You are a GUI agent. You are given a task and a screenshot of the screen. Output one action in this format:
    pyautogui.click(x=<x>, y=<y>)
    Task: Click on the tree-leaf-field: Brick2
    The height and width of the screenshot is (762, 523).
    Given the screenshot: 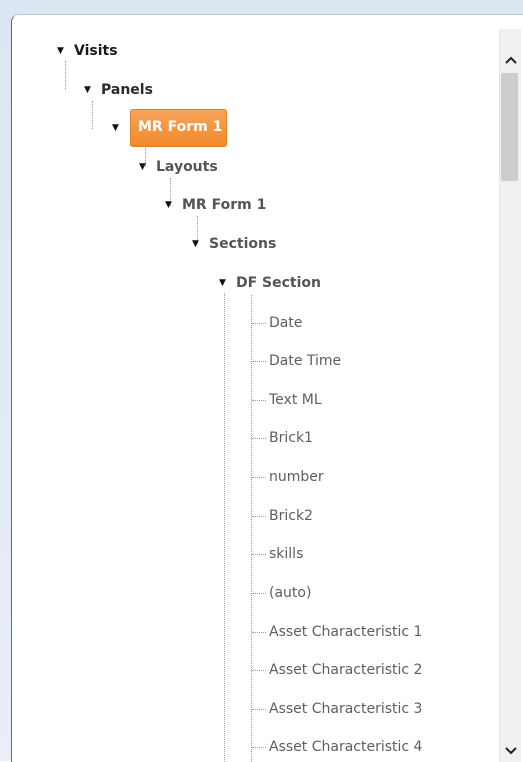 What is the action you would take?
    pyautogui.click(x=291, y=516)
    